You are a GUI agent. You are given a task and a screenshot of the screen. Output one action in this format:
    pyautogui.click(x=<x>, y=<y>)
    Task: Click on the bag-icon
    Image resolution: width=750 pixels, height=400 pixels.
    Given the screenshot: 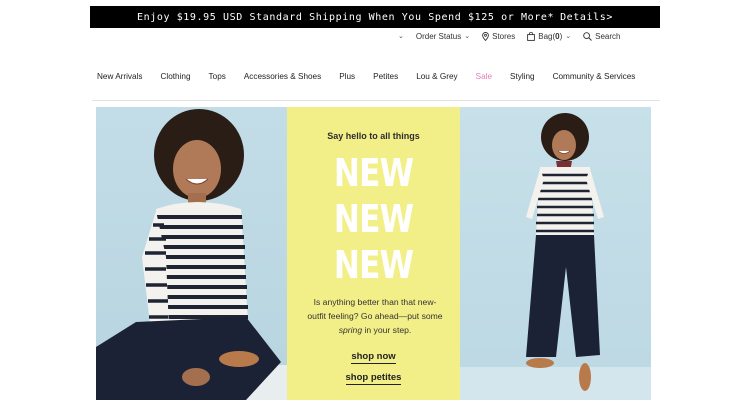 What is the action you would take?
    pyautogui.click(x=531, y=36)
    